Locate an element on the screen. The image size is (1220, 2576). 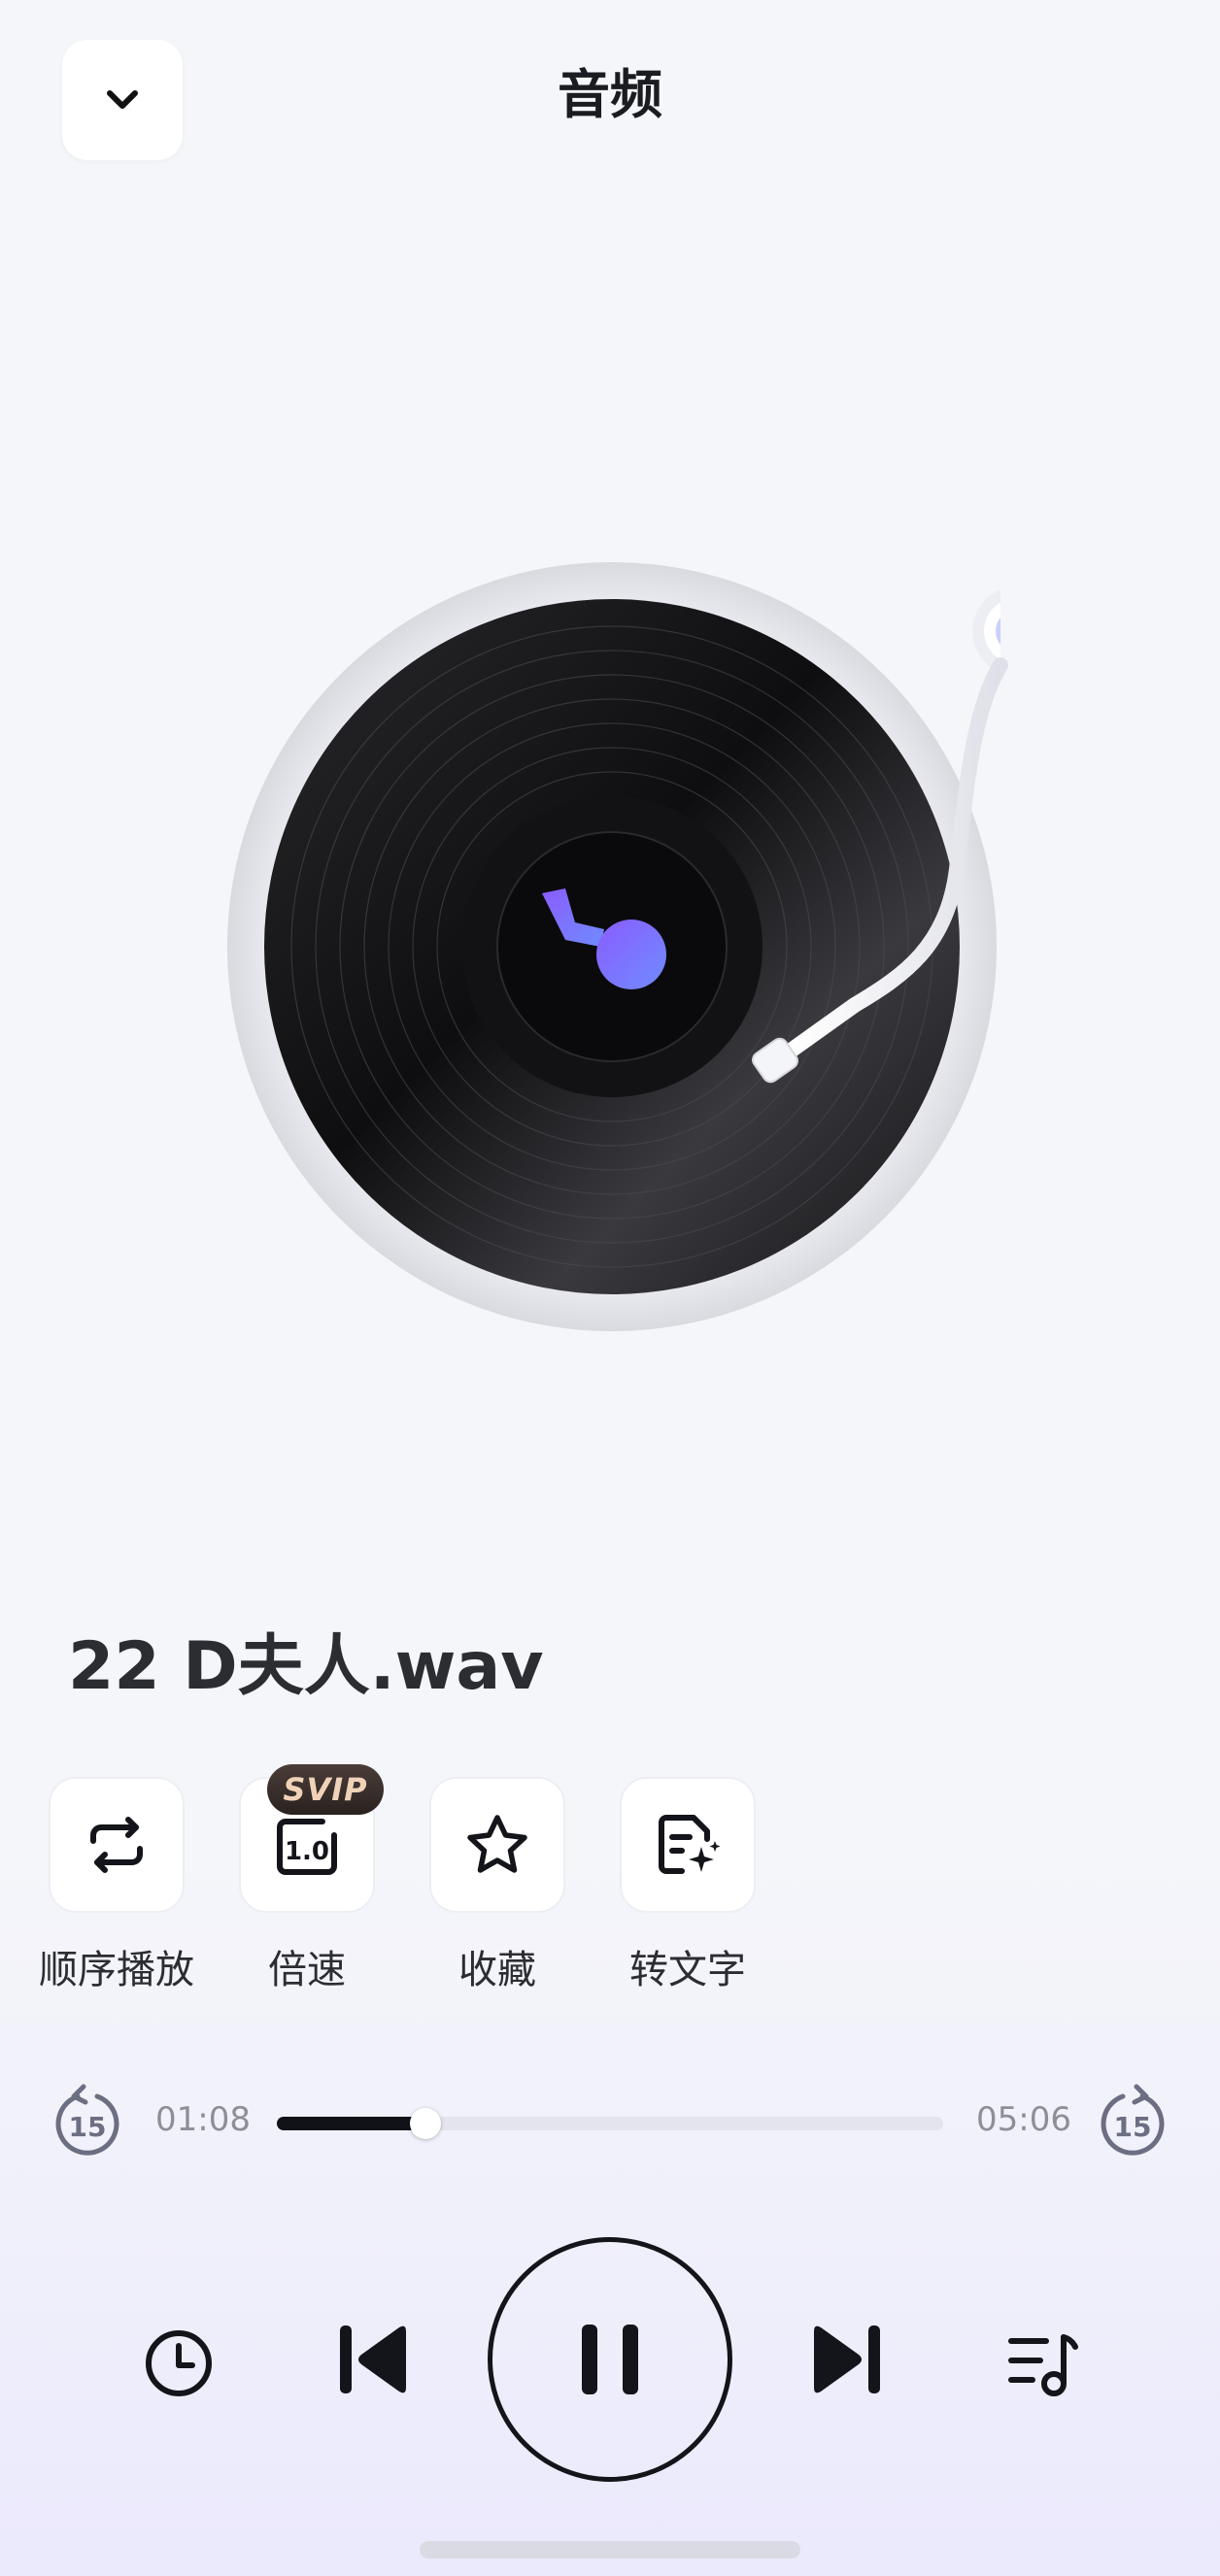
playlist-button is located at coordinates (1042, 2363).